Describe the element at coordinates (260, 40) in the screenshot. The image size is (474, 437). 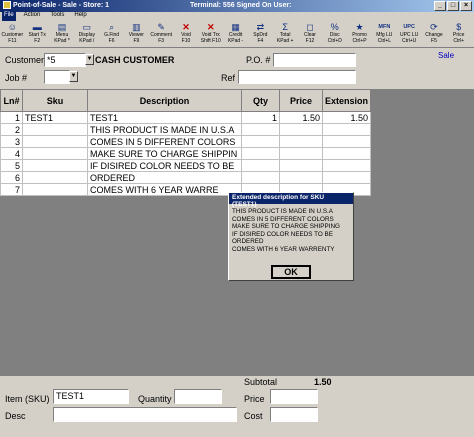
I see `toolbar-shortcut: F4` at that location.